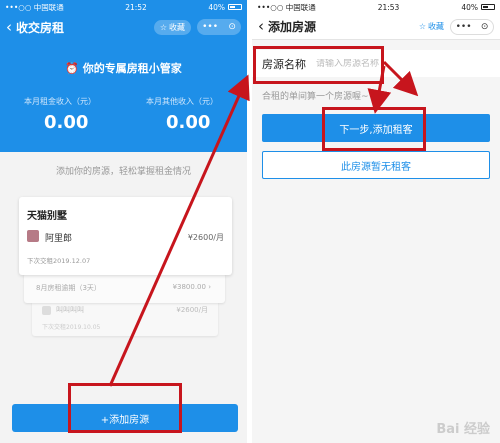 This screenshot has width=500, height=443. What do you see at coordinates (124, 288) in the screenshot?
I see `sample-overdue-card: 8月房租逾期（3天） ¥3800.00 ›` at bounding box center [124, 288].